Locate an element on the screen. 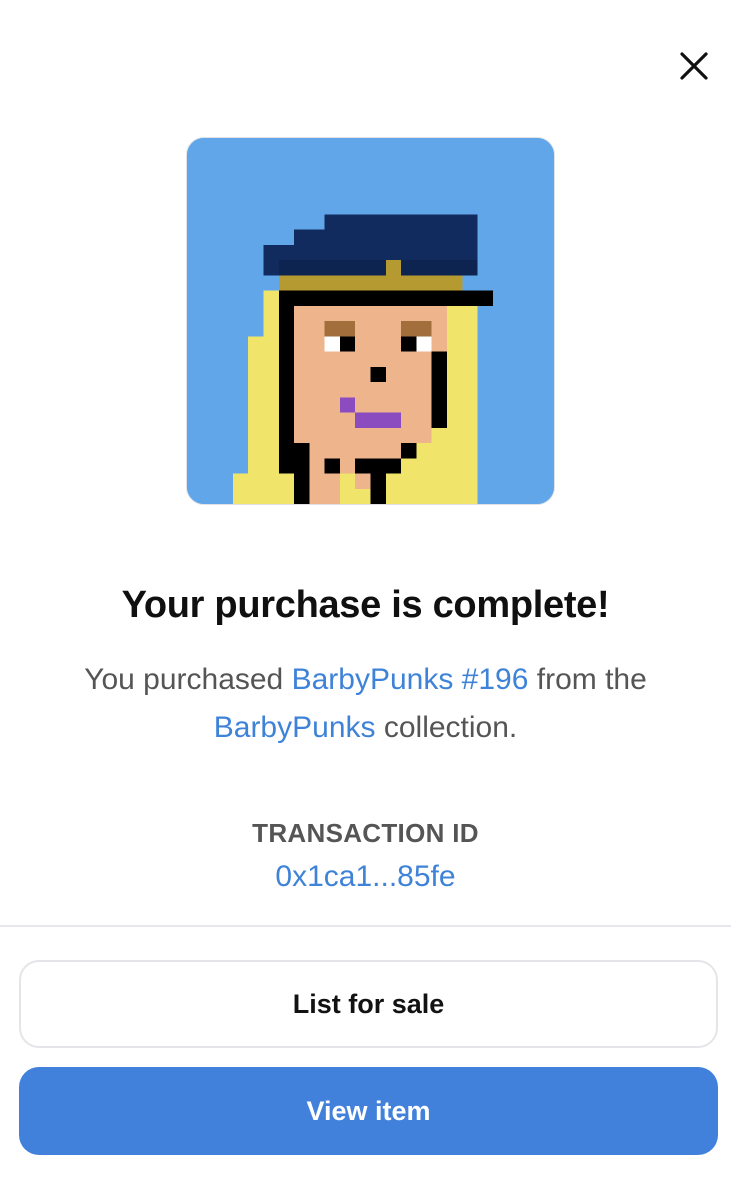 This screenshot has width=731, height=1180. description-prefix: You purchased is located at coordinates (184, 679).